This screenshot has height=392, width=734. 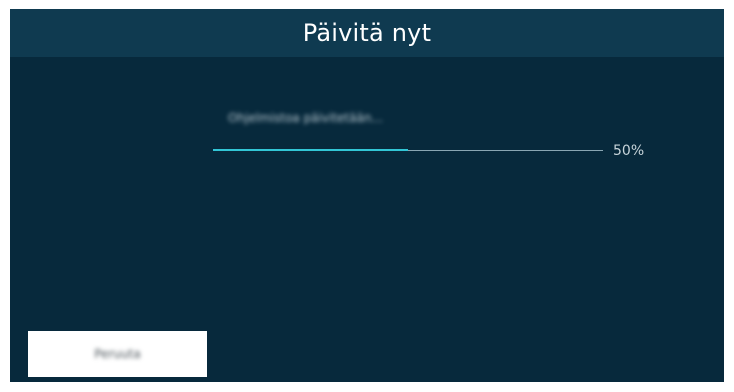 What do you see at coordinates (310, 150) in the screenshot?
I see `progress-fill` at bounding box center [310, 150].